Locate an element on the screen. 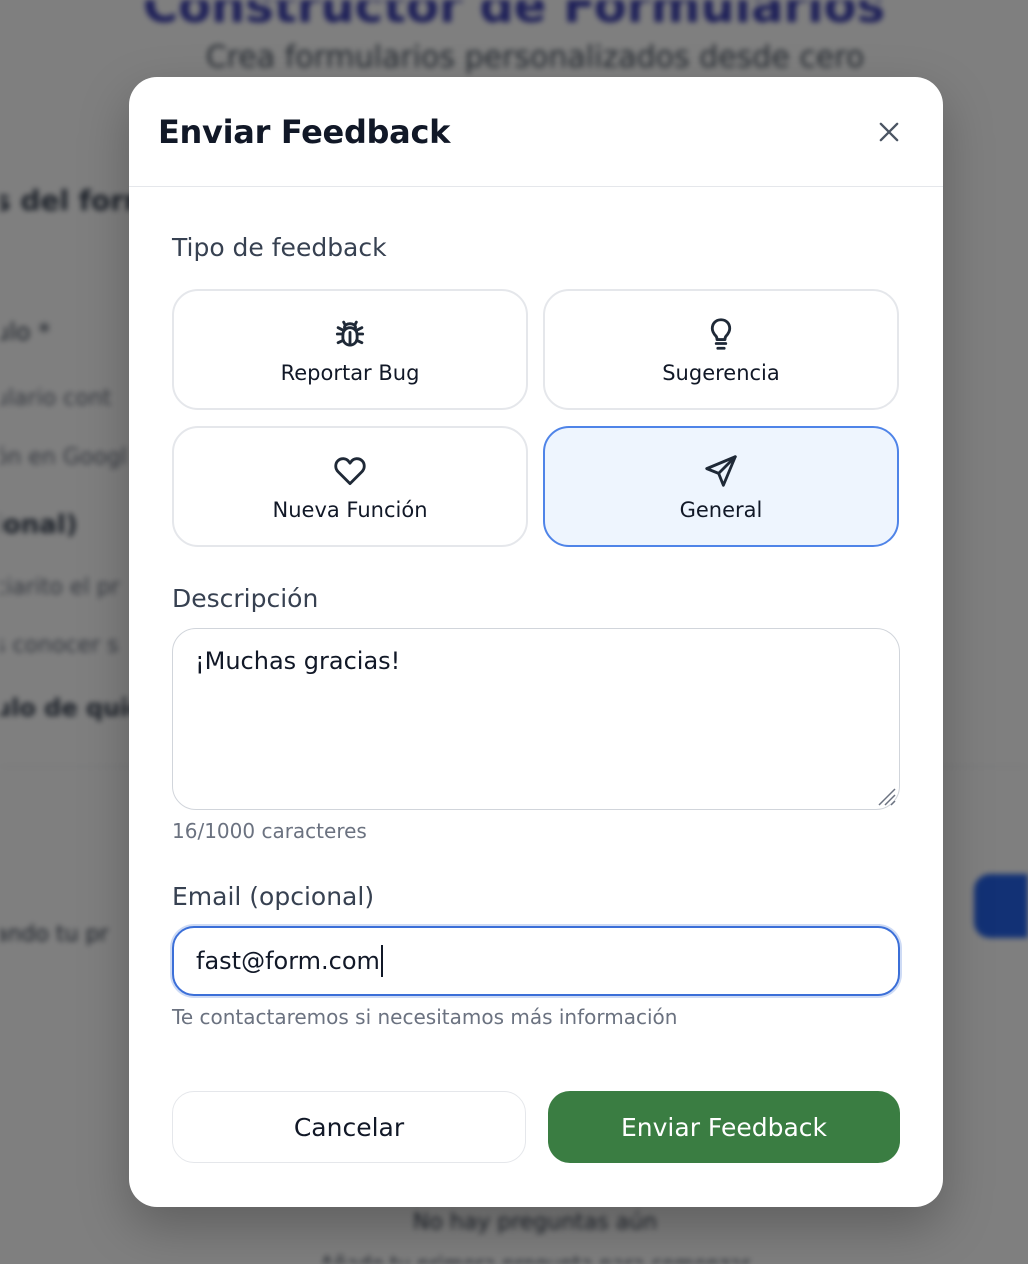 The width and height of the screenshot is (1028, 1264). description-value: ¡Muchas gracias! is located at coordinates (298, 661).